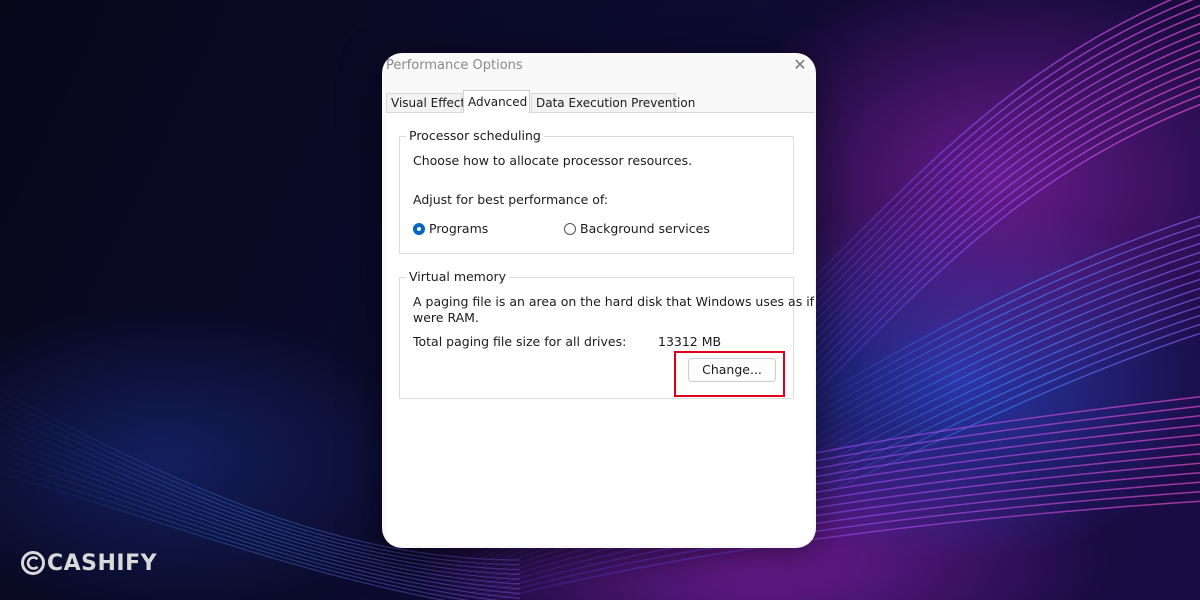 This screenshot has width=1200, height=600. Describe the element at coordinates (446, 317) in the screenshot. I see `virtual-memory-description-line2: were RAM.` at that location.